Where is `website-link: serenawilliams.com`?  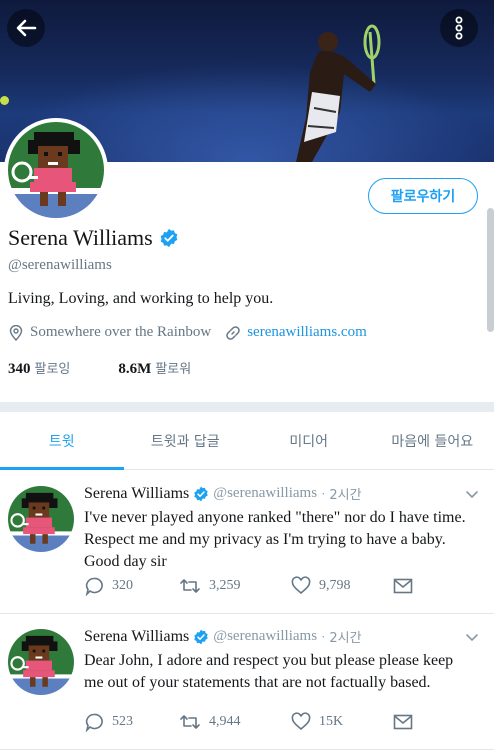
website-link: serenawilliams.com is located at coordinates (307, 332).